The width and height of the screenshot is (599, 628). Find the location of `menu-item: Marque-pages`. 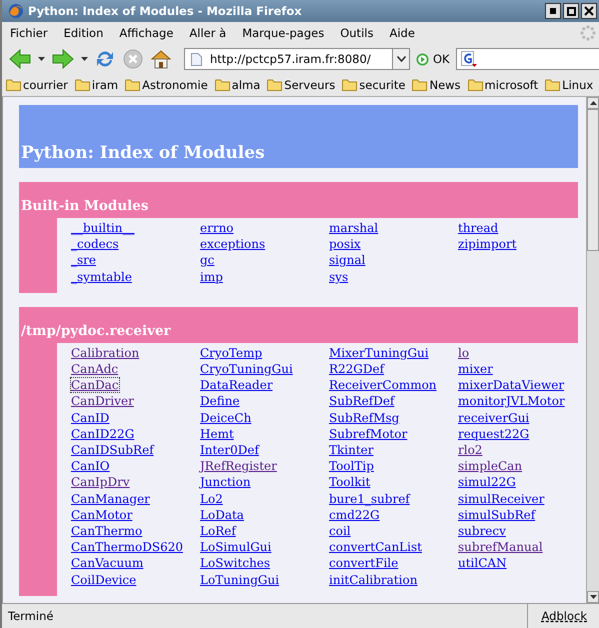

menu-item: Marque-pages is located at coordinates (283, 33).